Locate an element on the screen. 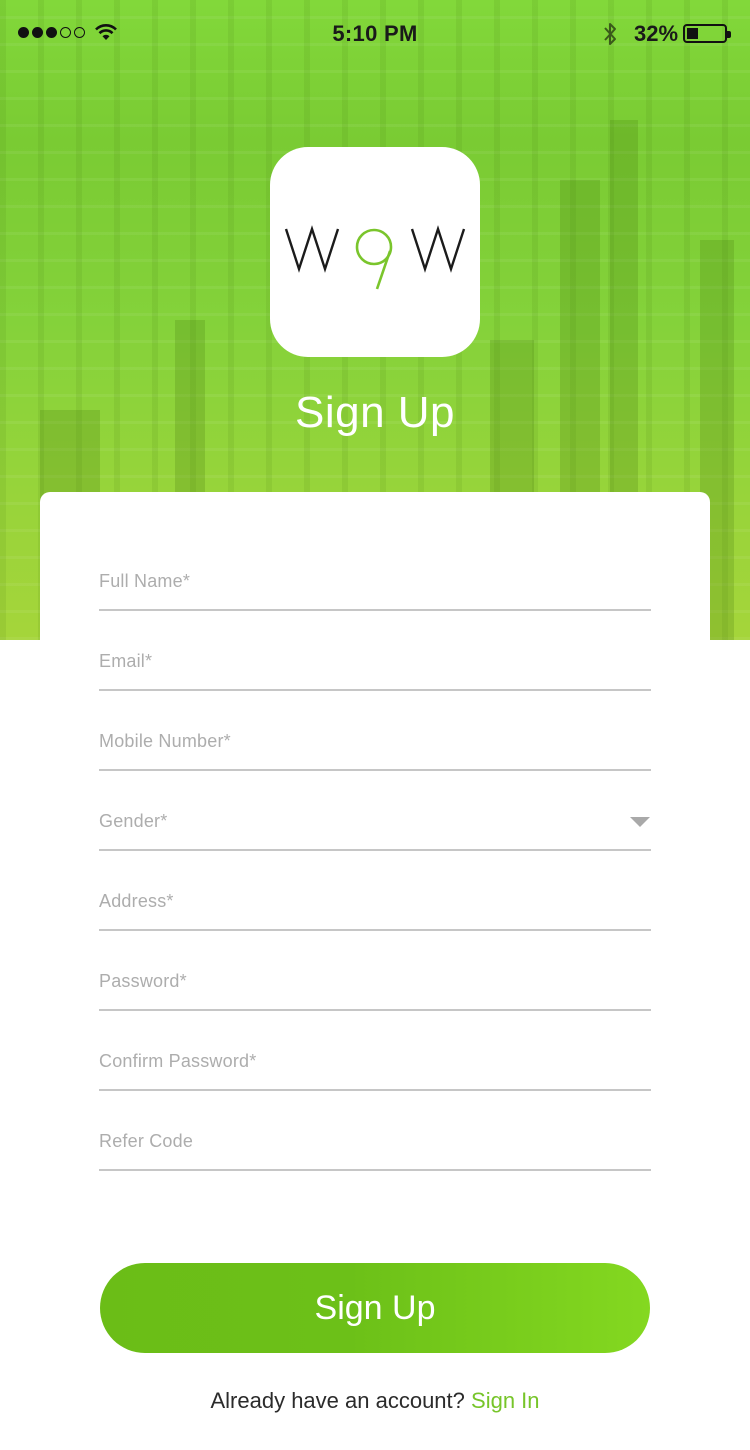  password-placeholder: Password* is located at coordinates (143, 981).